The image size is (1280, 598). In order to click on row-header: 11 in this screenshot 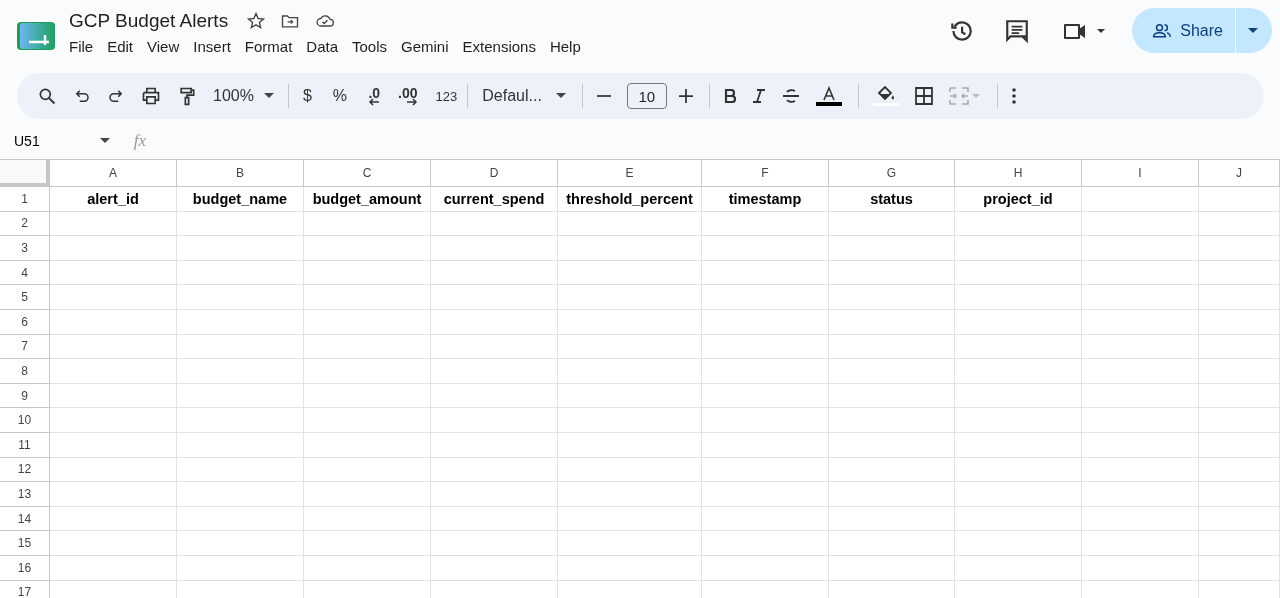, I will do `click(25, 445)`.